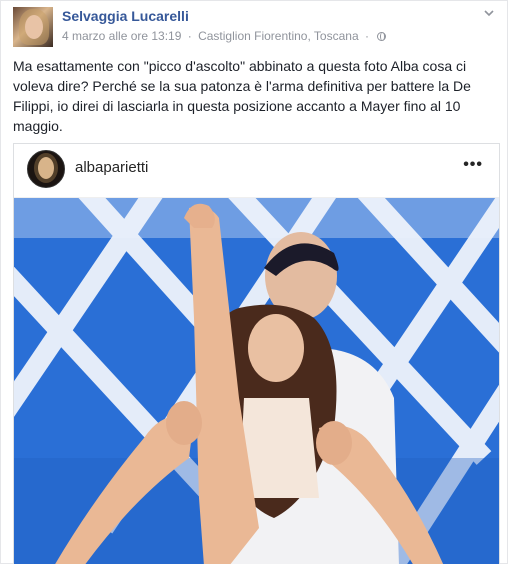 This screenshot has height=564, width=508. I want to click on globe-icon, so click(382, 36).